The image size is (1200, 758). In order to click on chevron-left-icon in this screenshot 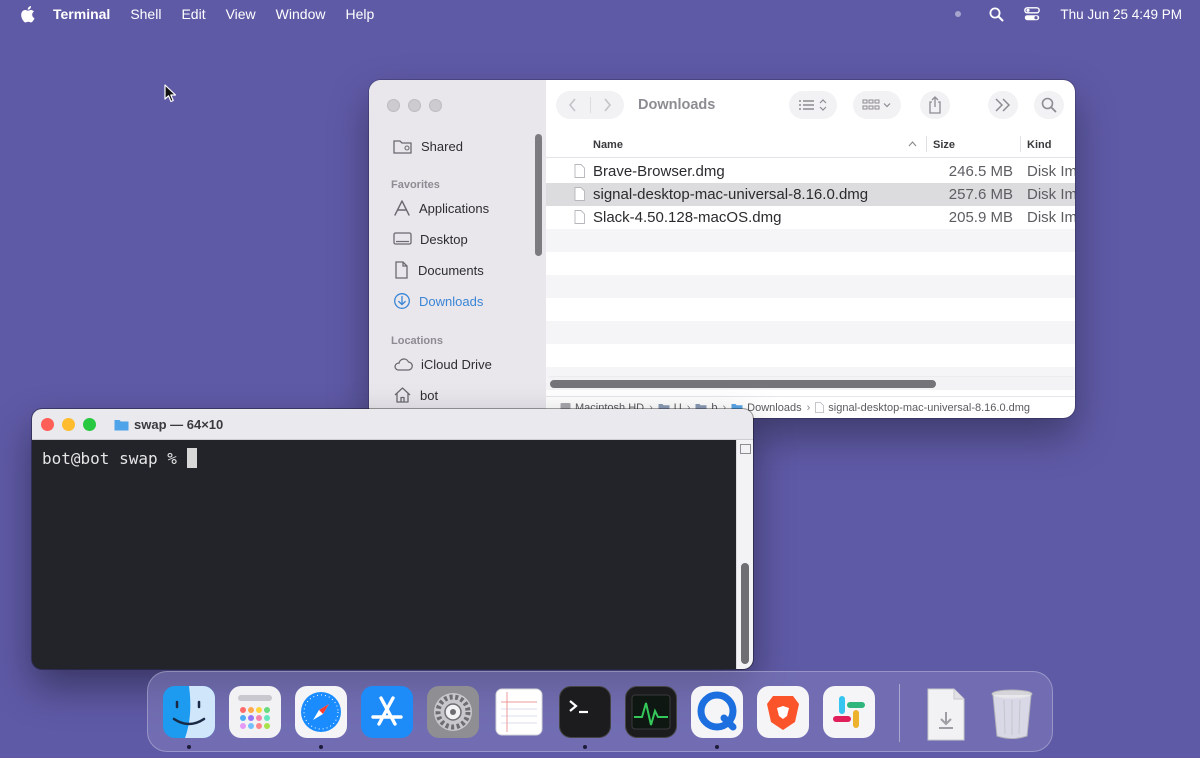, I will do `click(572, 105)`.